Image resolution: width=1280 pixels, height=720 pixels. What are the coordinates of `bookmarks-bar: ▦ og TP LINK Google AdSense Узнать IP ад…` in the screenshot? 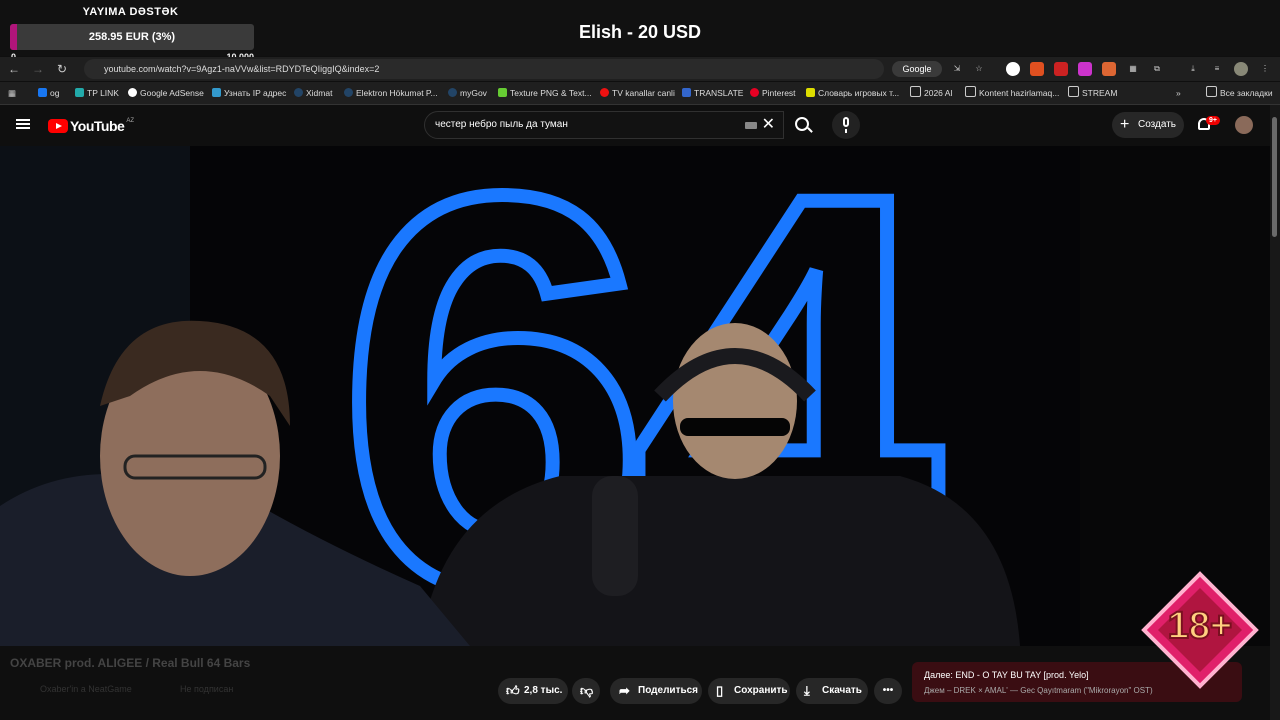 It's located at (640, 93).